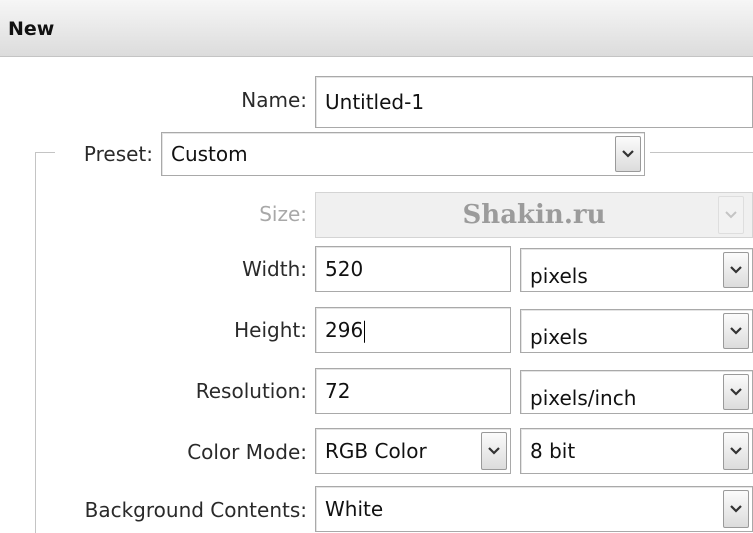 The height and width of the screenshot is (533, 753). What do you see at coordinates (559, 276) in the screenshot?
I see `width-unit-value: pixels` at bounding box center [559, 276].